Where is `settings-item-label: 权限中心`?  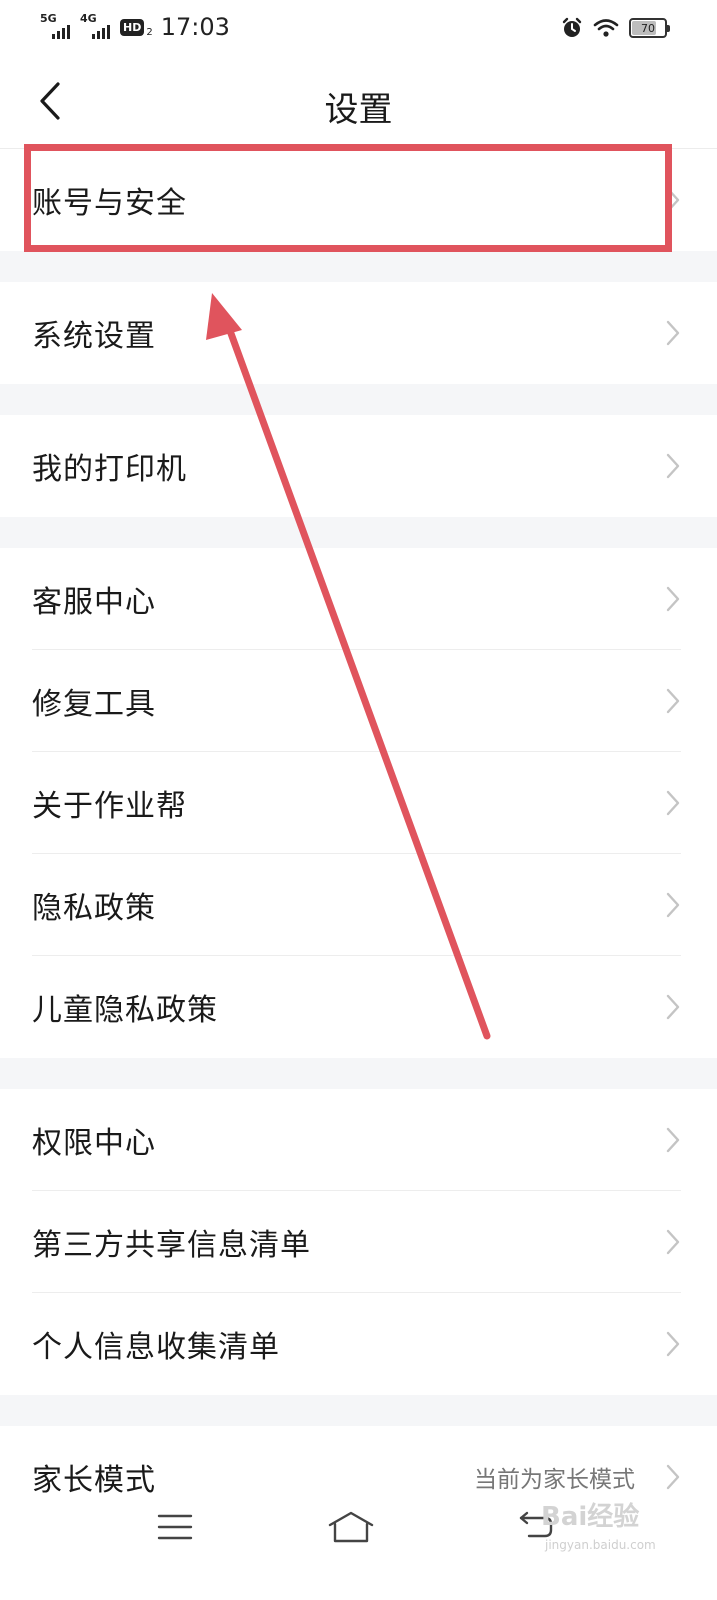 settings-item-label: 权限中心 is located at coordinates (94, 1143).